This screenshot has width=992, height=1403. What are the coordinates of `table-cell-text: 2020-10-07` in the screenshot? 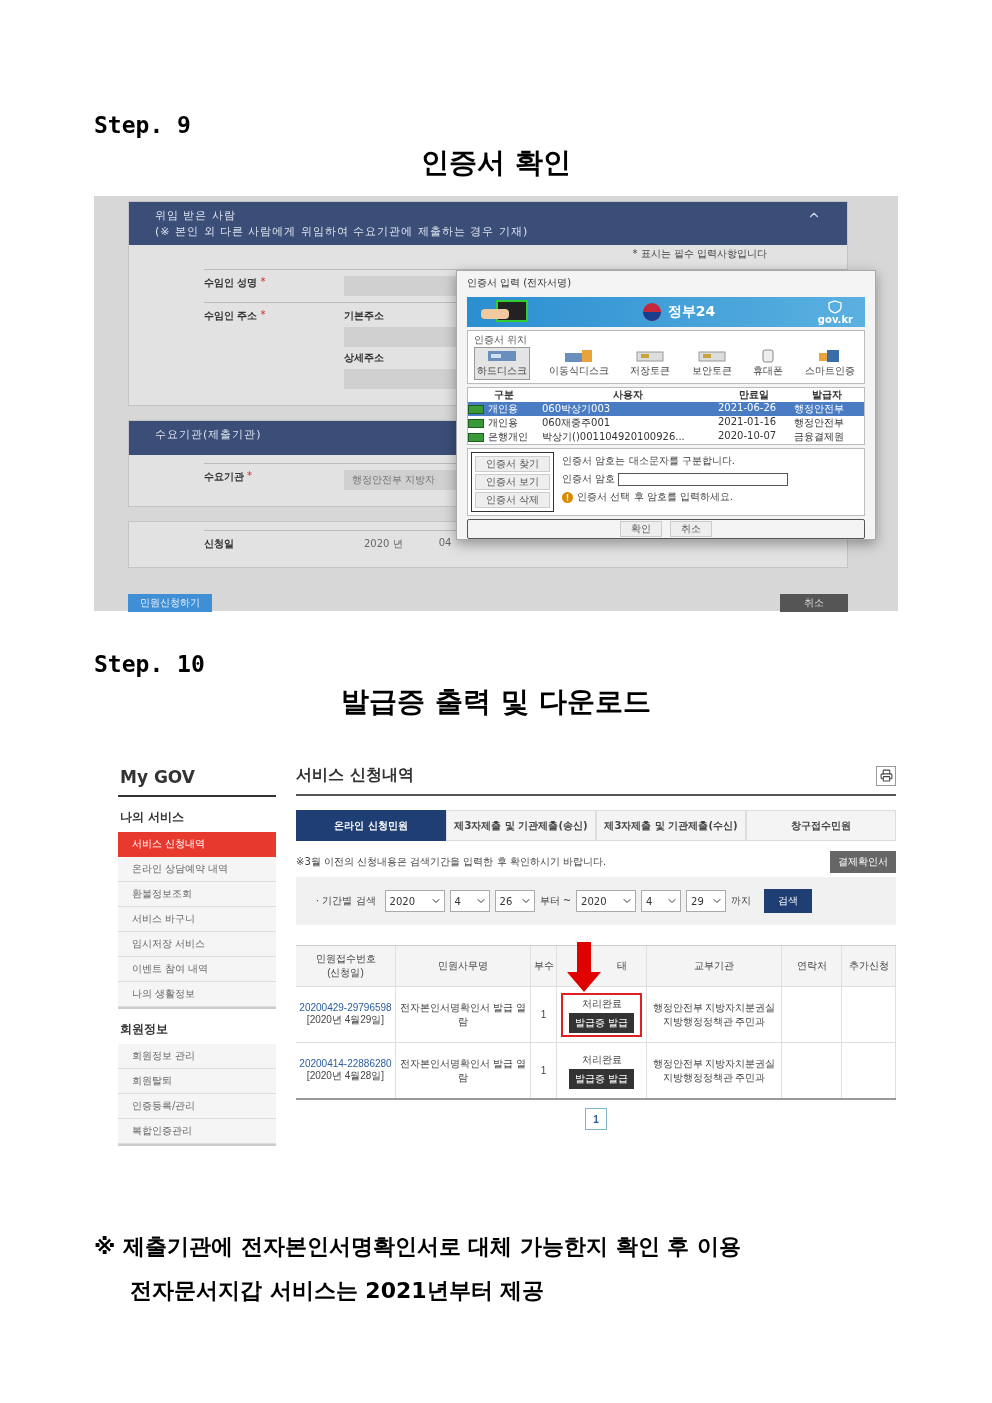 It's located at (747, 436).